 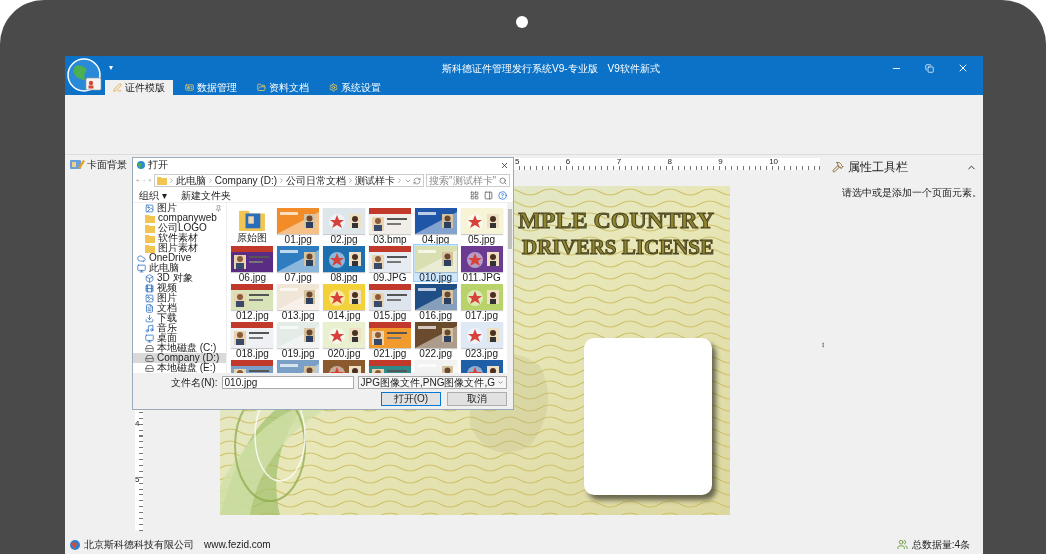 I want to click on cube-icon, so click(x=149, y=278).